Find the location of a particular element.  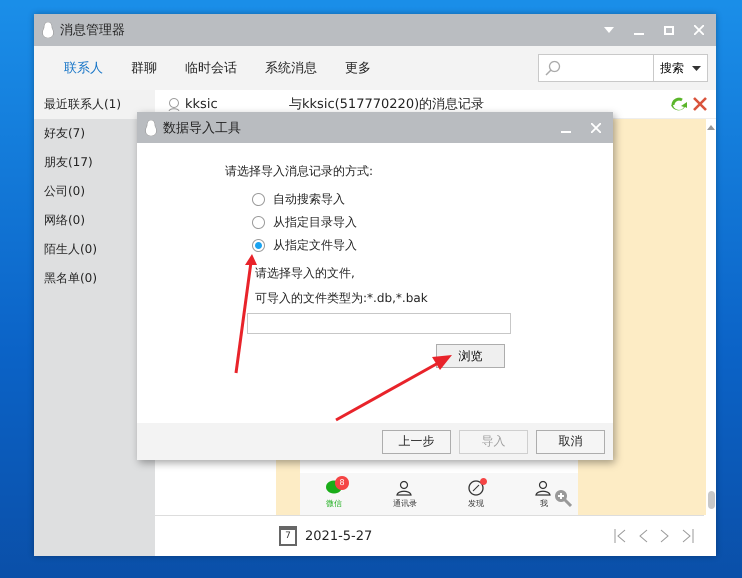

hint-text: 可导入的文件类型为:*.db,*.bak is located at coordinates (342, 298).